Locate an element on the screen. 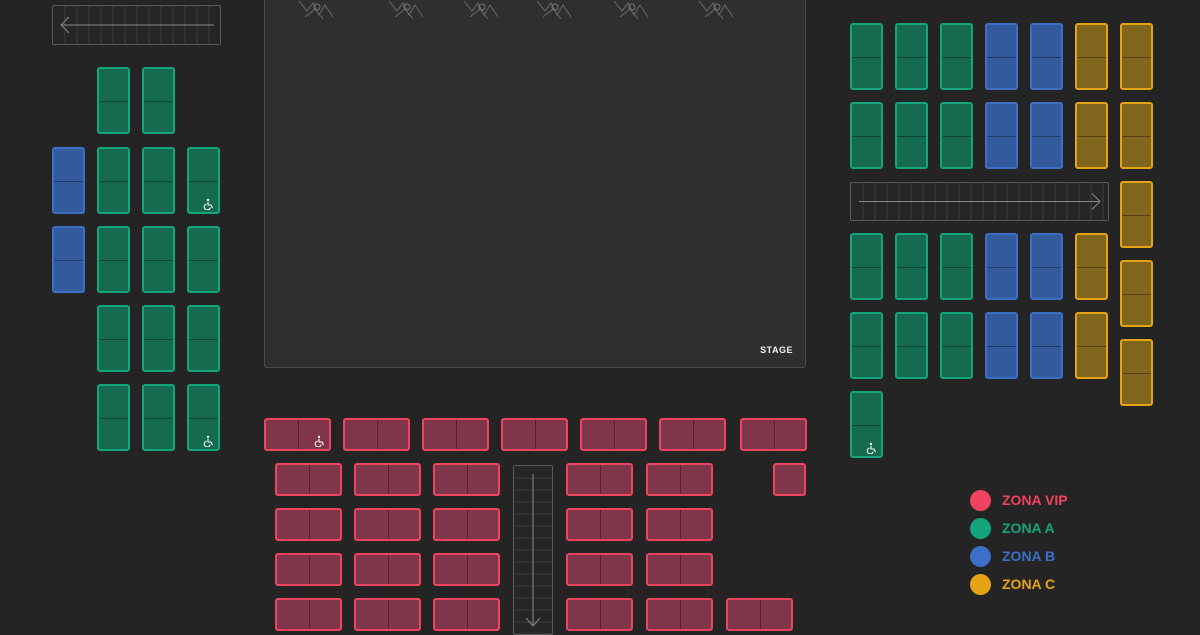  zone-legend: ZONA VIP ZONA A ZONA B ZONA C is located at coordinates (1019, 542).